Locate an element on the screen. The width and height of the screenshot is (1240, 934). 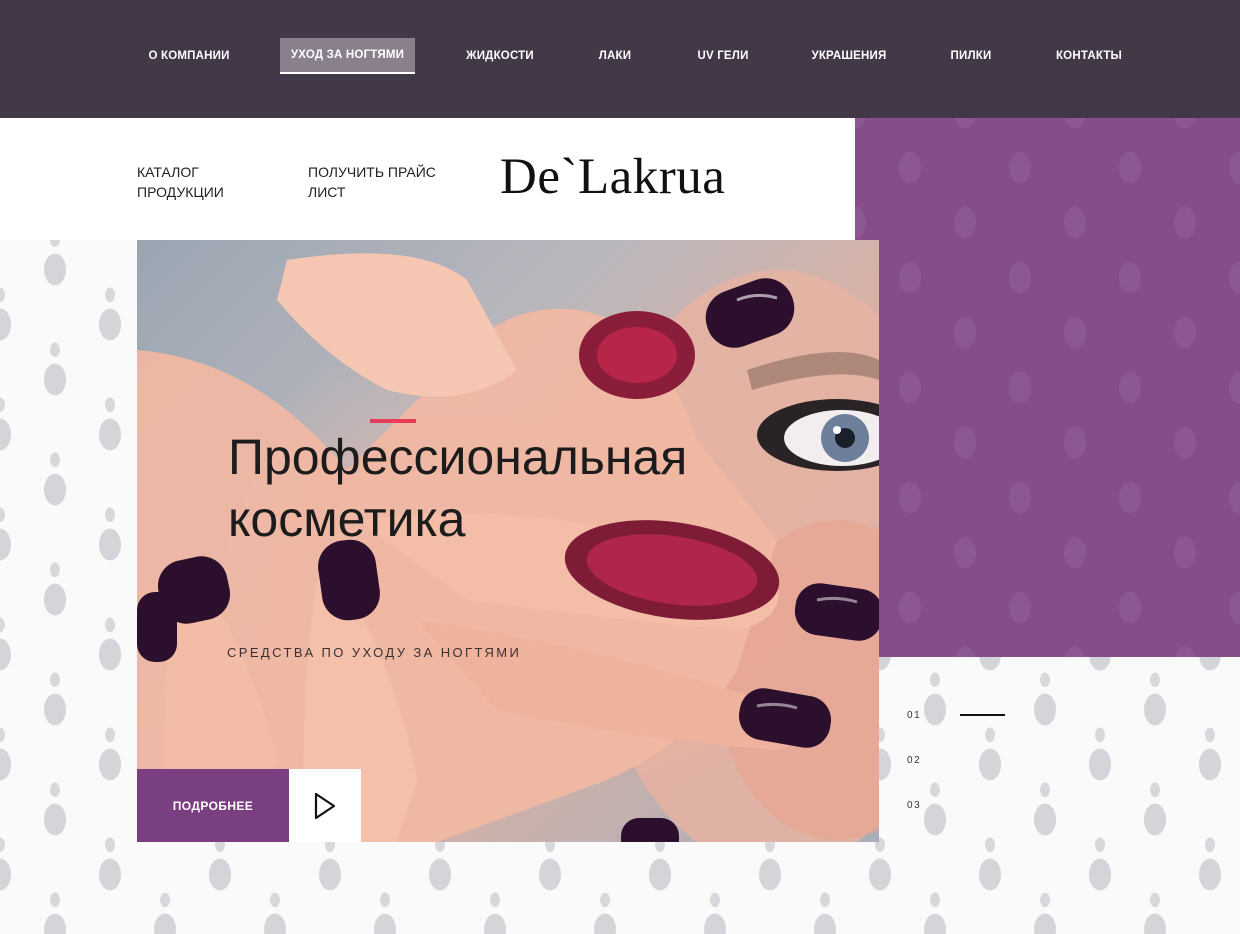
more-button: ПОДРОБНЕЕ is located at coordinates (213, 805).